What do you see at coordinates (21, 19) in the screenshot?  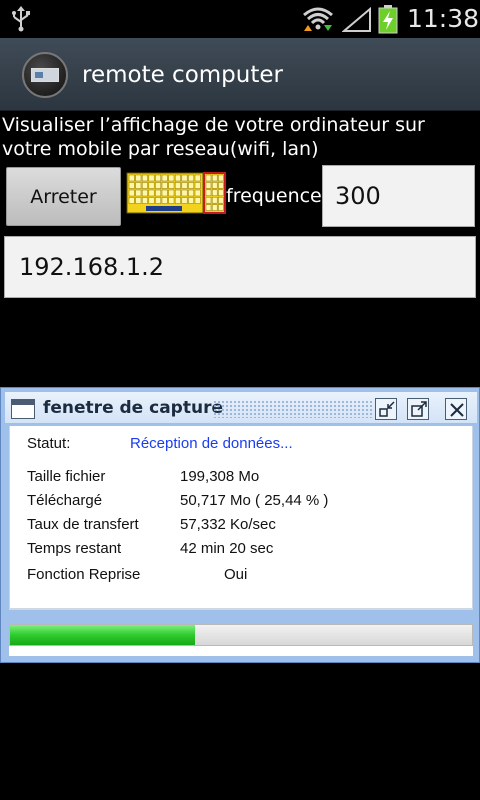 I see `usb-icon` at bounding box center [21, 19].